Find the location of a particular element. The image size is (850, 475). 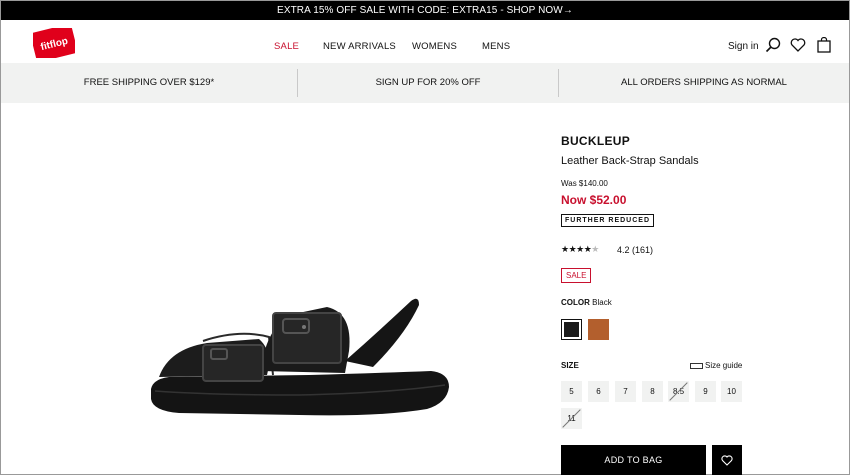

add-to-bag-button: ADD TO BAG is located at coordinates (633, 460).